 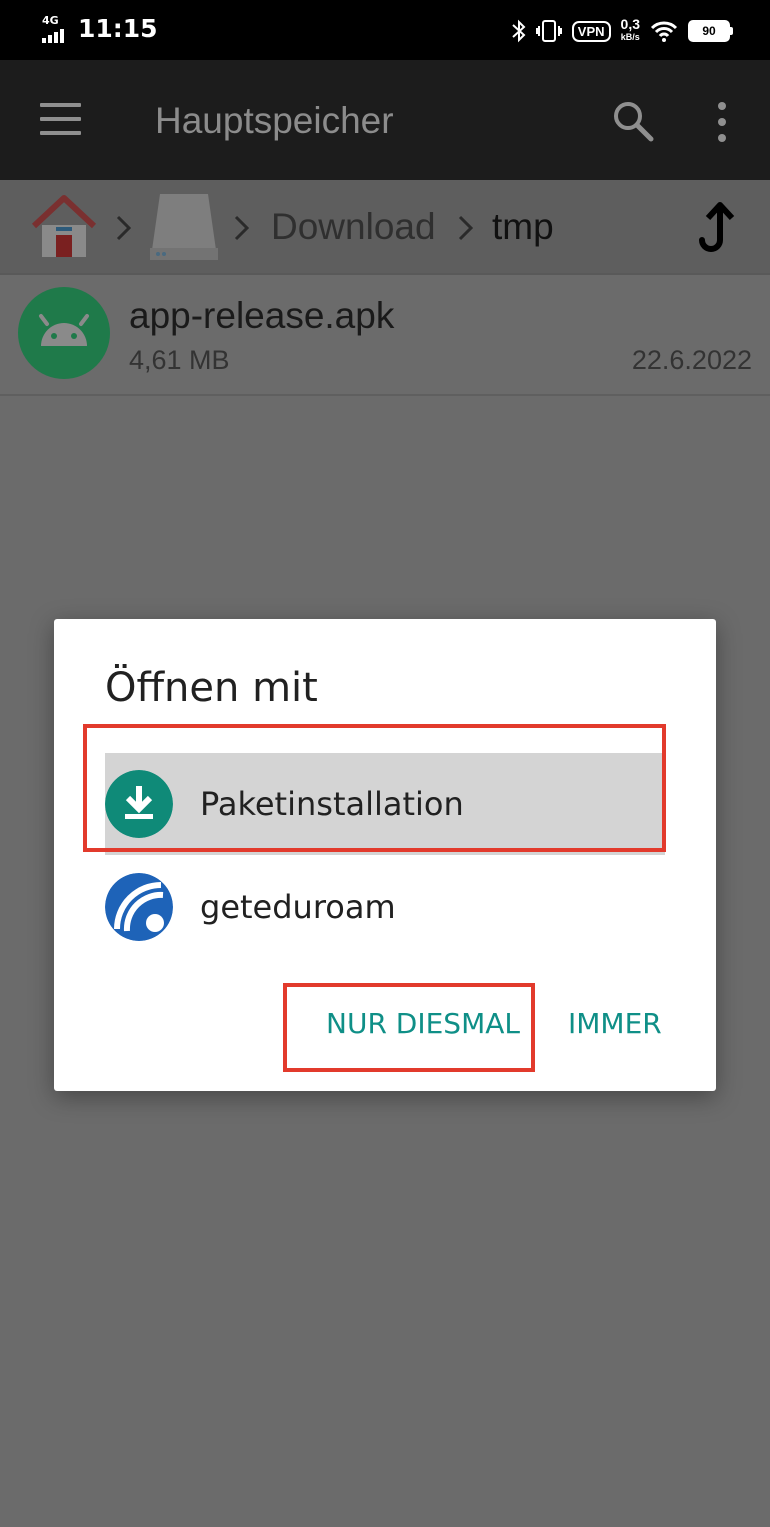 What do you see at coordinates (53, 36) in the screenshot?
I see `signal-icon` at bounding box center [53, 36].